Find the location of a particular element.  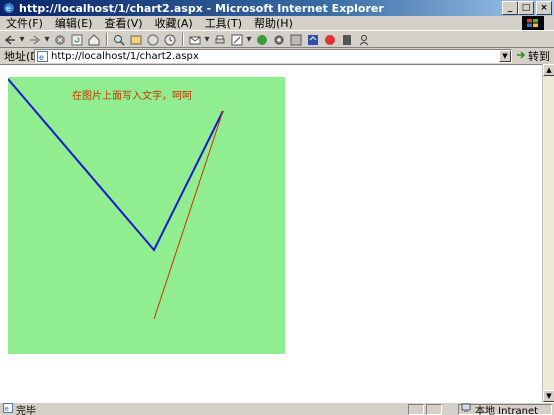

status-message: e 完毕 is located at coordinates (19, 408).